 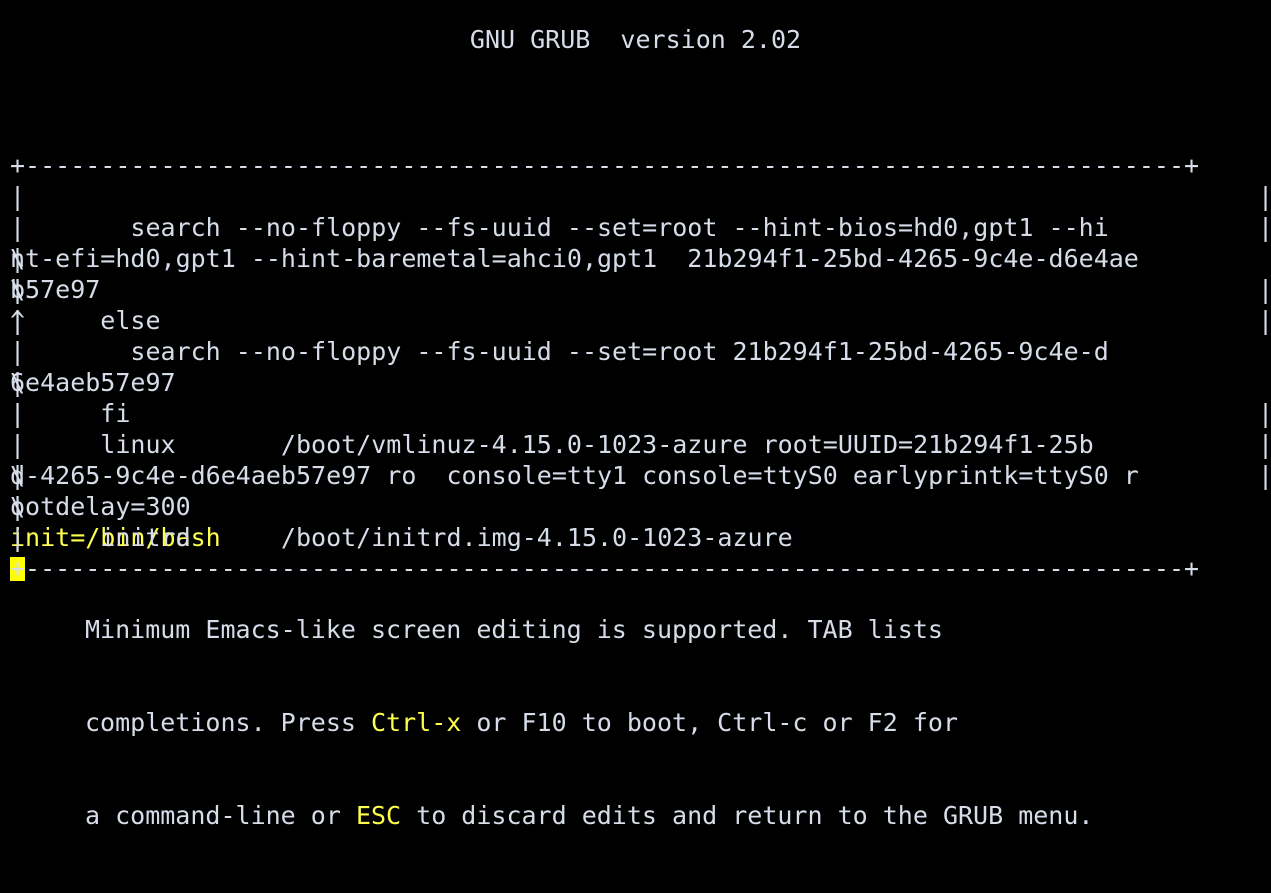 What do you see at coordinates (228, 722) in the screenshot?
I see `help-line-2-prefix: completions. Press` at bounding box center [228, 722].